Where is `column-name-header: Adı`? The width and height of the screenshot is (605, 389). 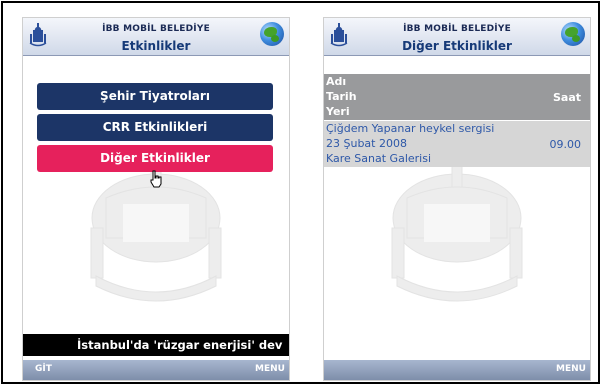
column-name-header: Adı is located at coordinates (336, 81).